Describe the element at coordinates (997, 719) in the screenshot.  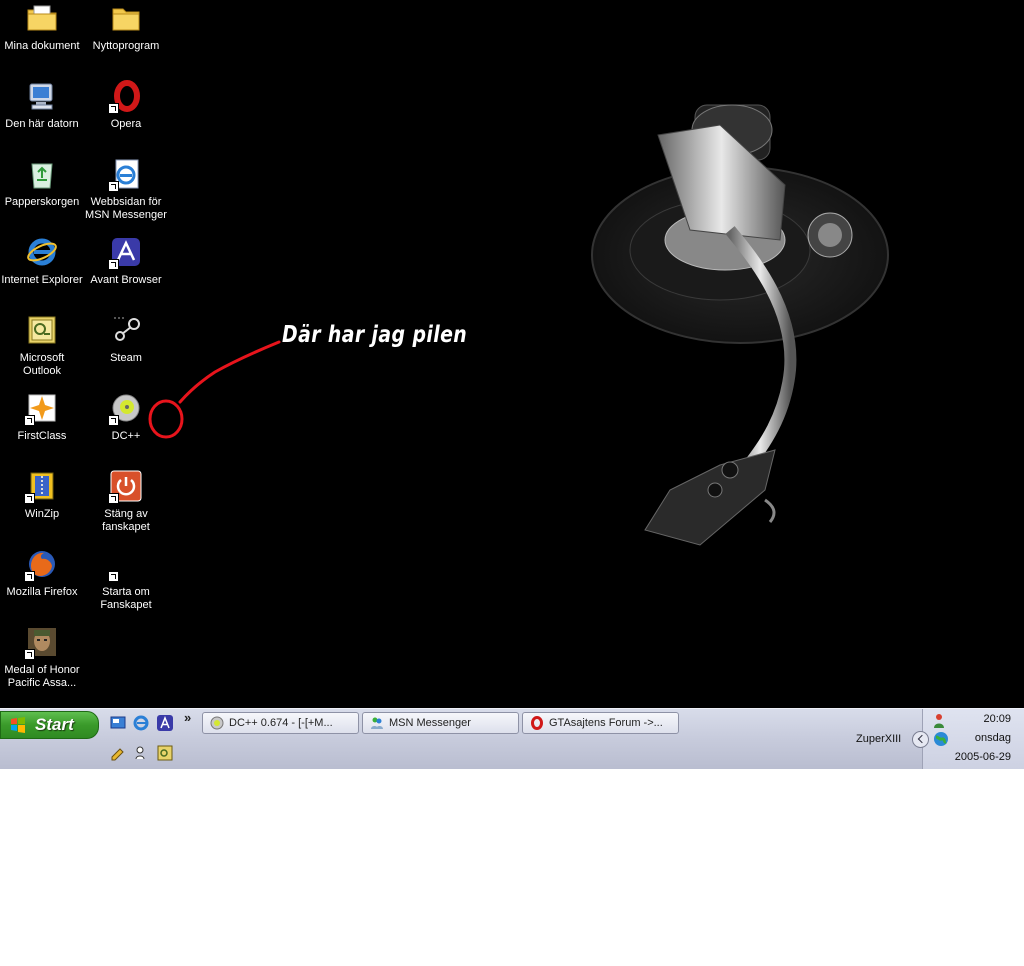
I see `clock-time: 20:09` at that location.